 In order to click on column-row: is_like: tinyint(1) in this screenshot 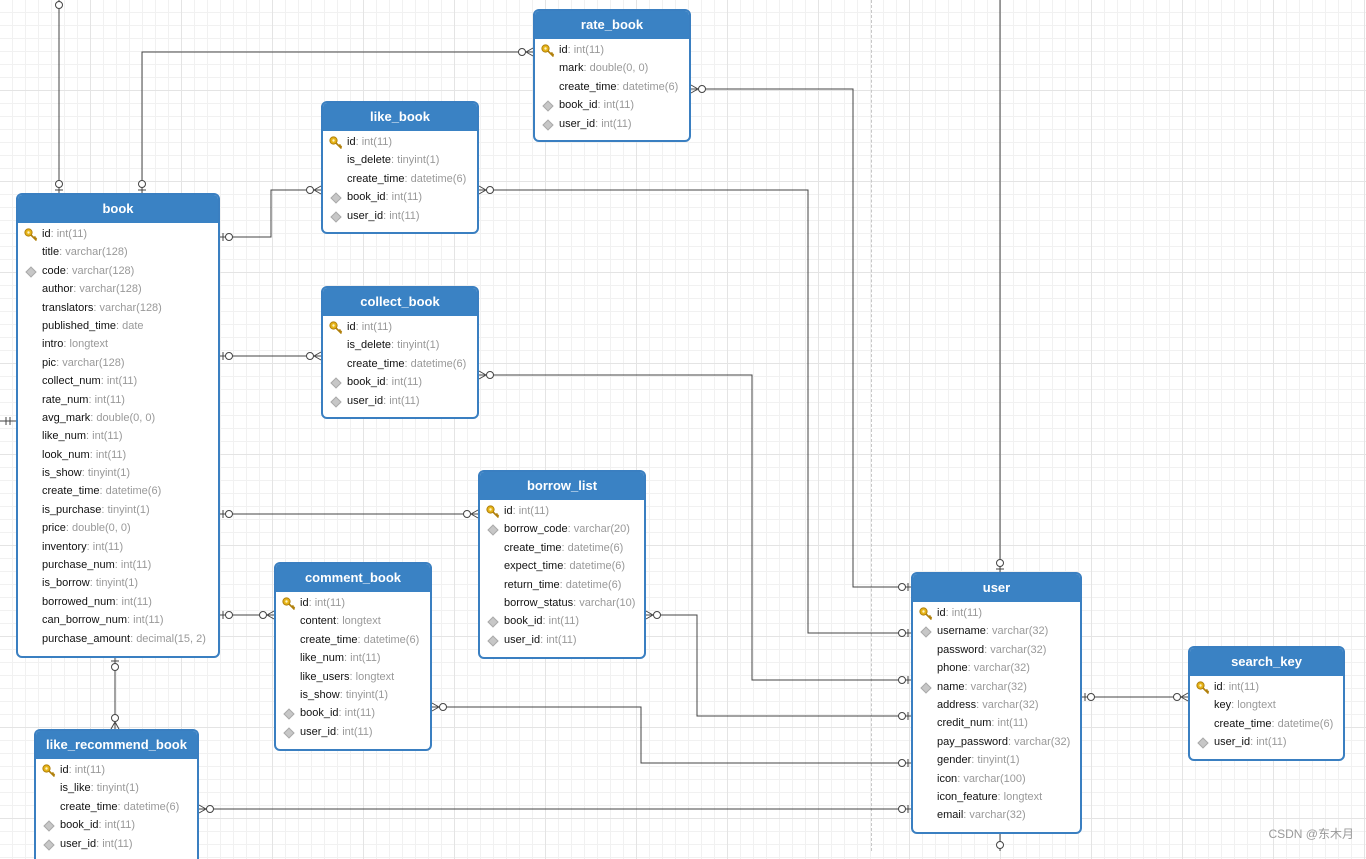, I will do `click(116, 788)`.